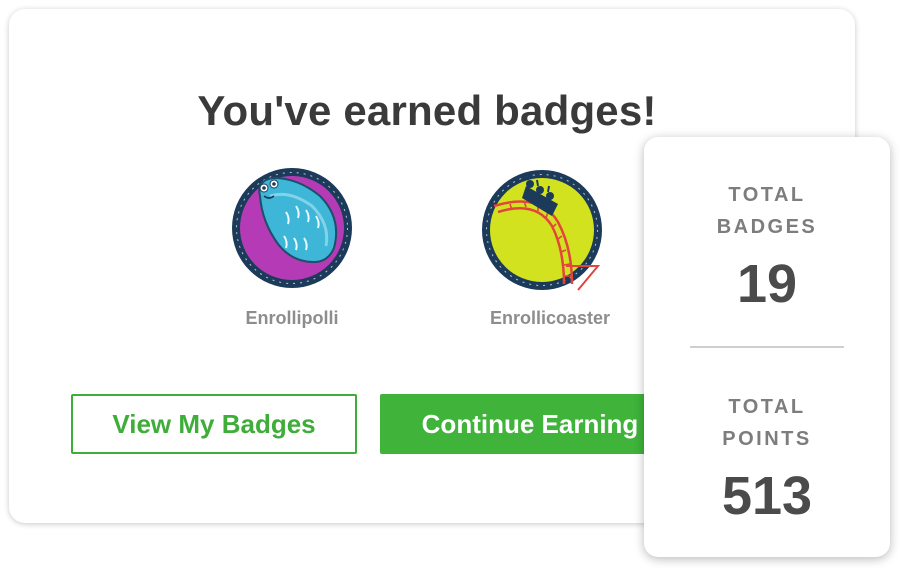 Image resolution: width=900 pixels, height=568 pixels. Describe the element at coordinates (767, 407) in the screenshot. I see `total-points-label-line1: TOTAL` at that location.